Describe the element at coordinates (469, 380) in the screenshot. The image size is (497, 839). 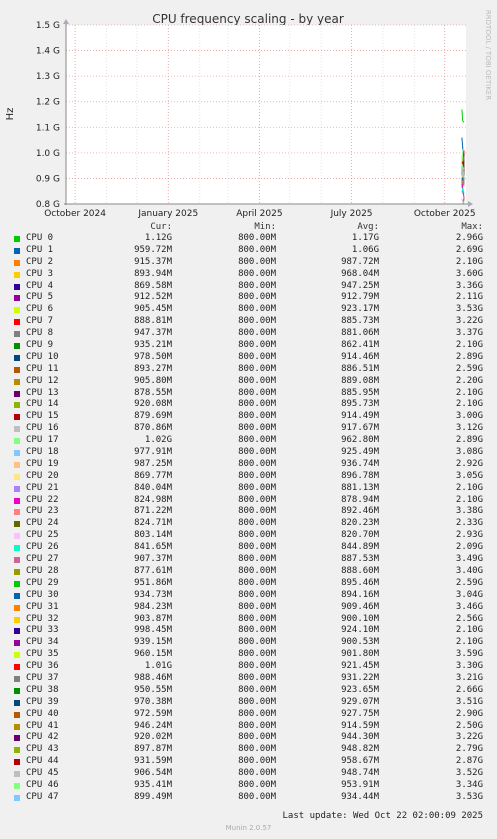
I see `legend-max-value: 2.20G` at that location.